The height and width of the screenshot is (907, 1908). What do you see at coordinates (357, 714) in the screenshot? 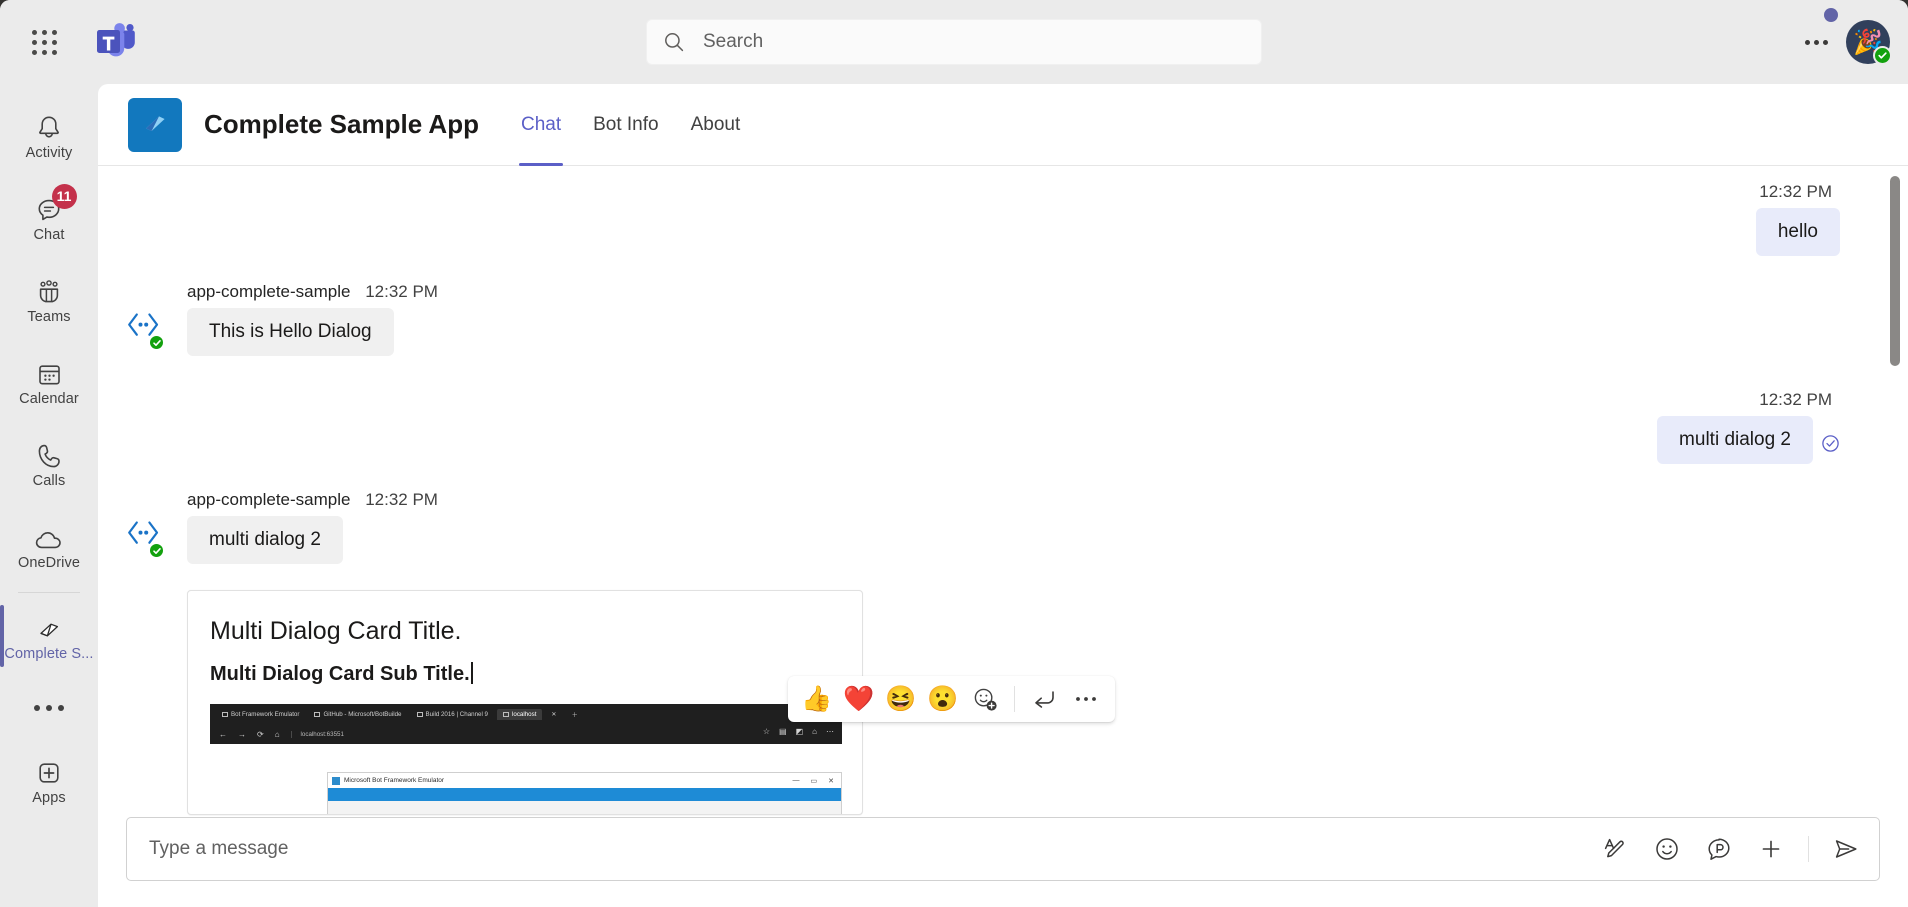
I see `card-image-tab: GitHub - Microsoft/BotBuilde` at bounding box center [357, 714].